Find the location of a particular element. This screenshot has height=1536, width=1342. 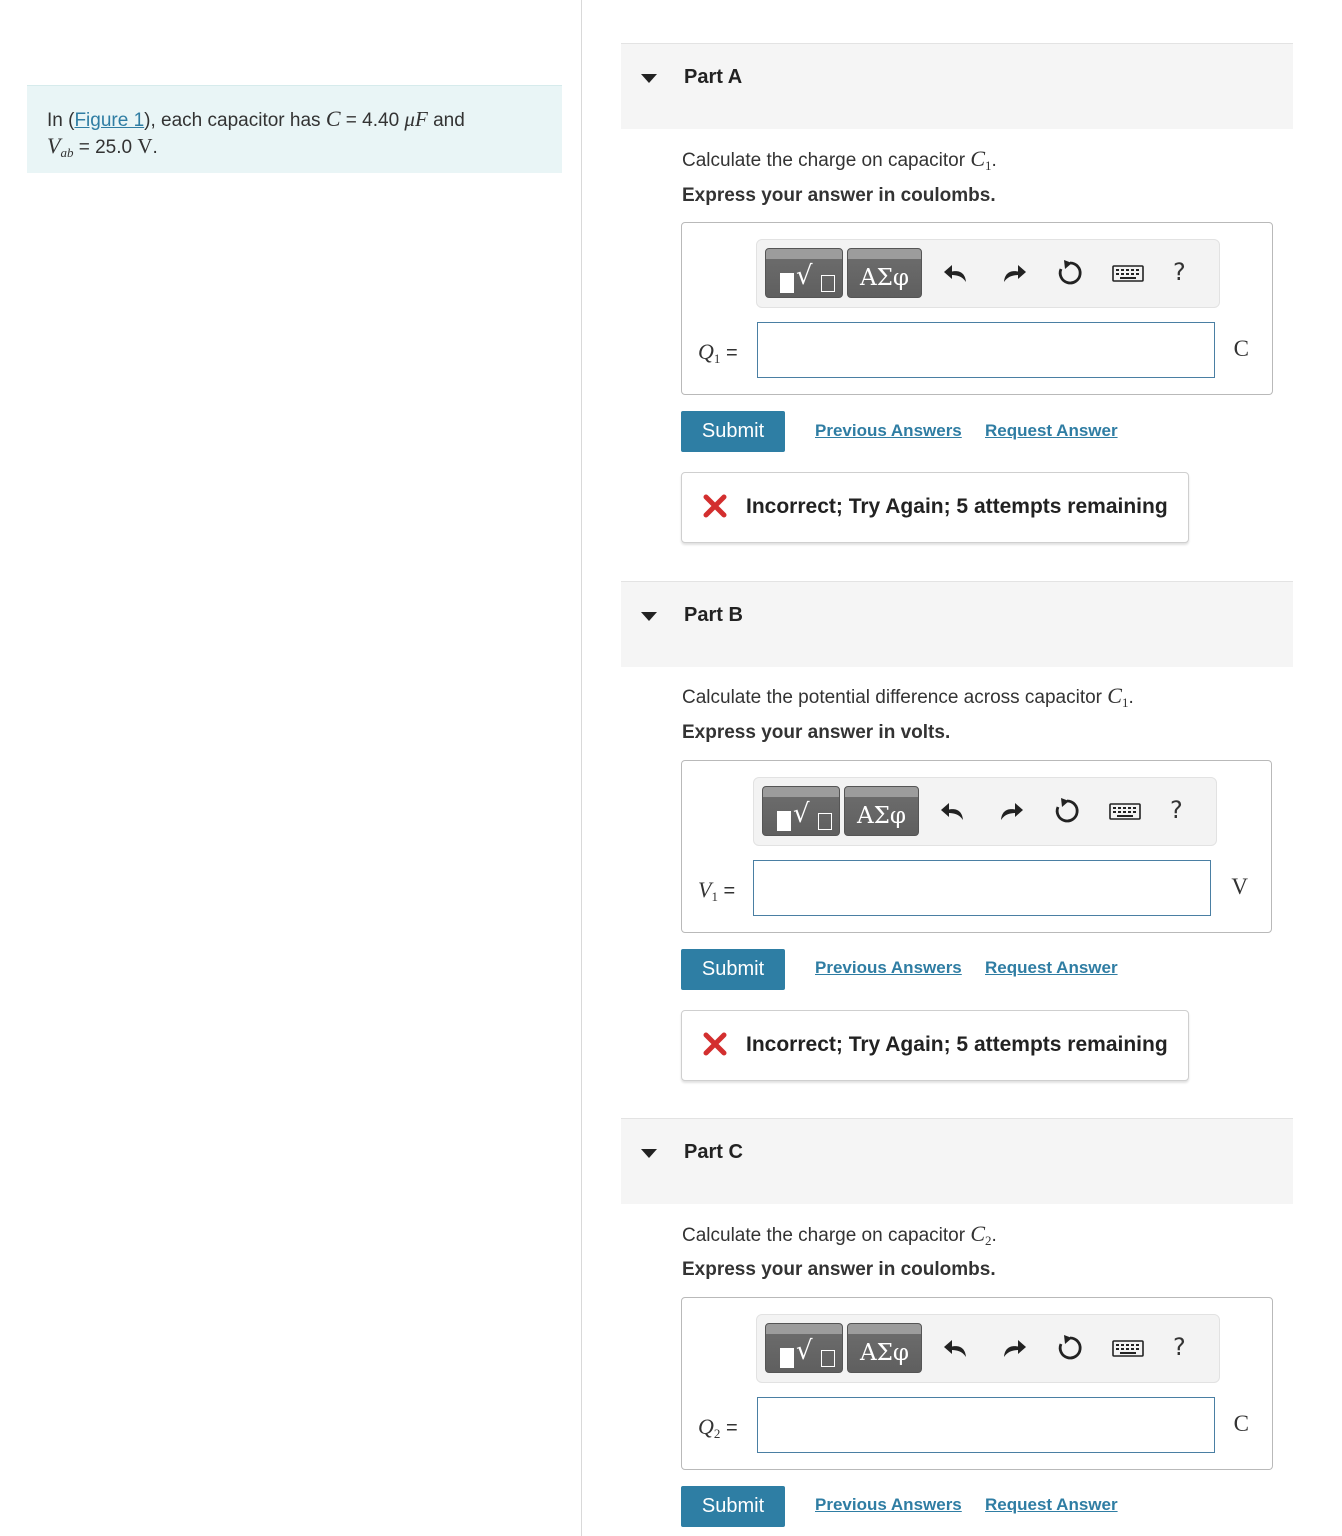

part-b-answer-box: √ ΑΣφ ? V1 = V is located at coordinates (976, 846).